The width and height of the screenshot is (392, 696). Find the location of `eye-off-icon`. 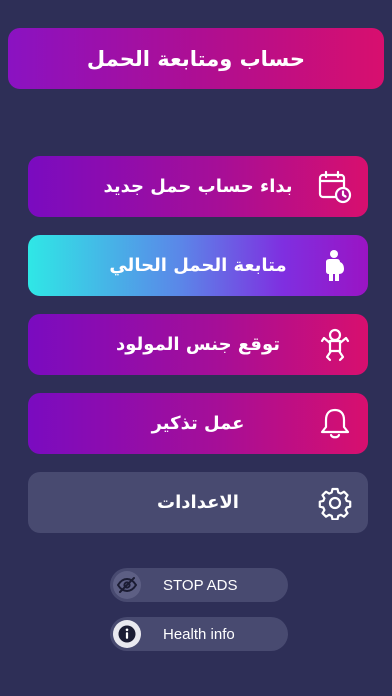

eye-off-icon is located at coordinates (127, 585).